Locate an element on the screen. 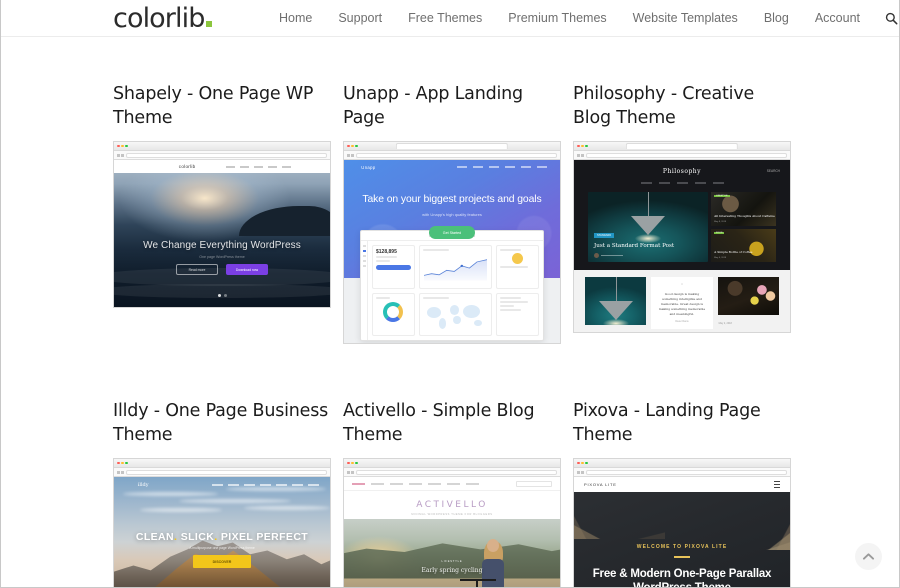  illdy-headline-word-1: CLEAN is located at coordinates (155, 537).